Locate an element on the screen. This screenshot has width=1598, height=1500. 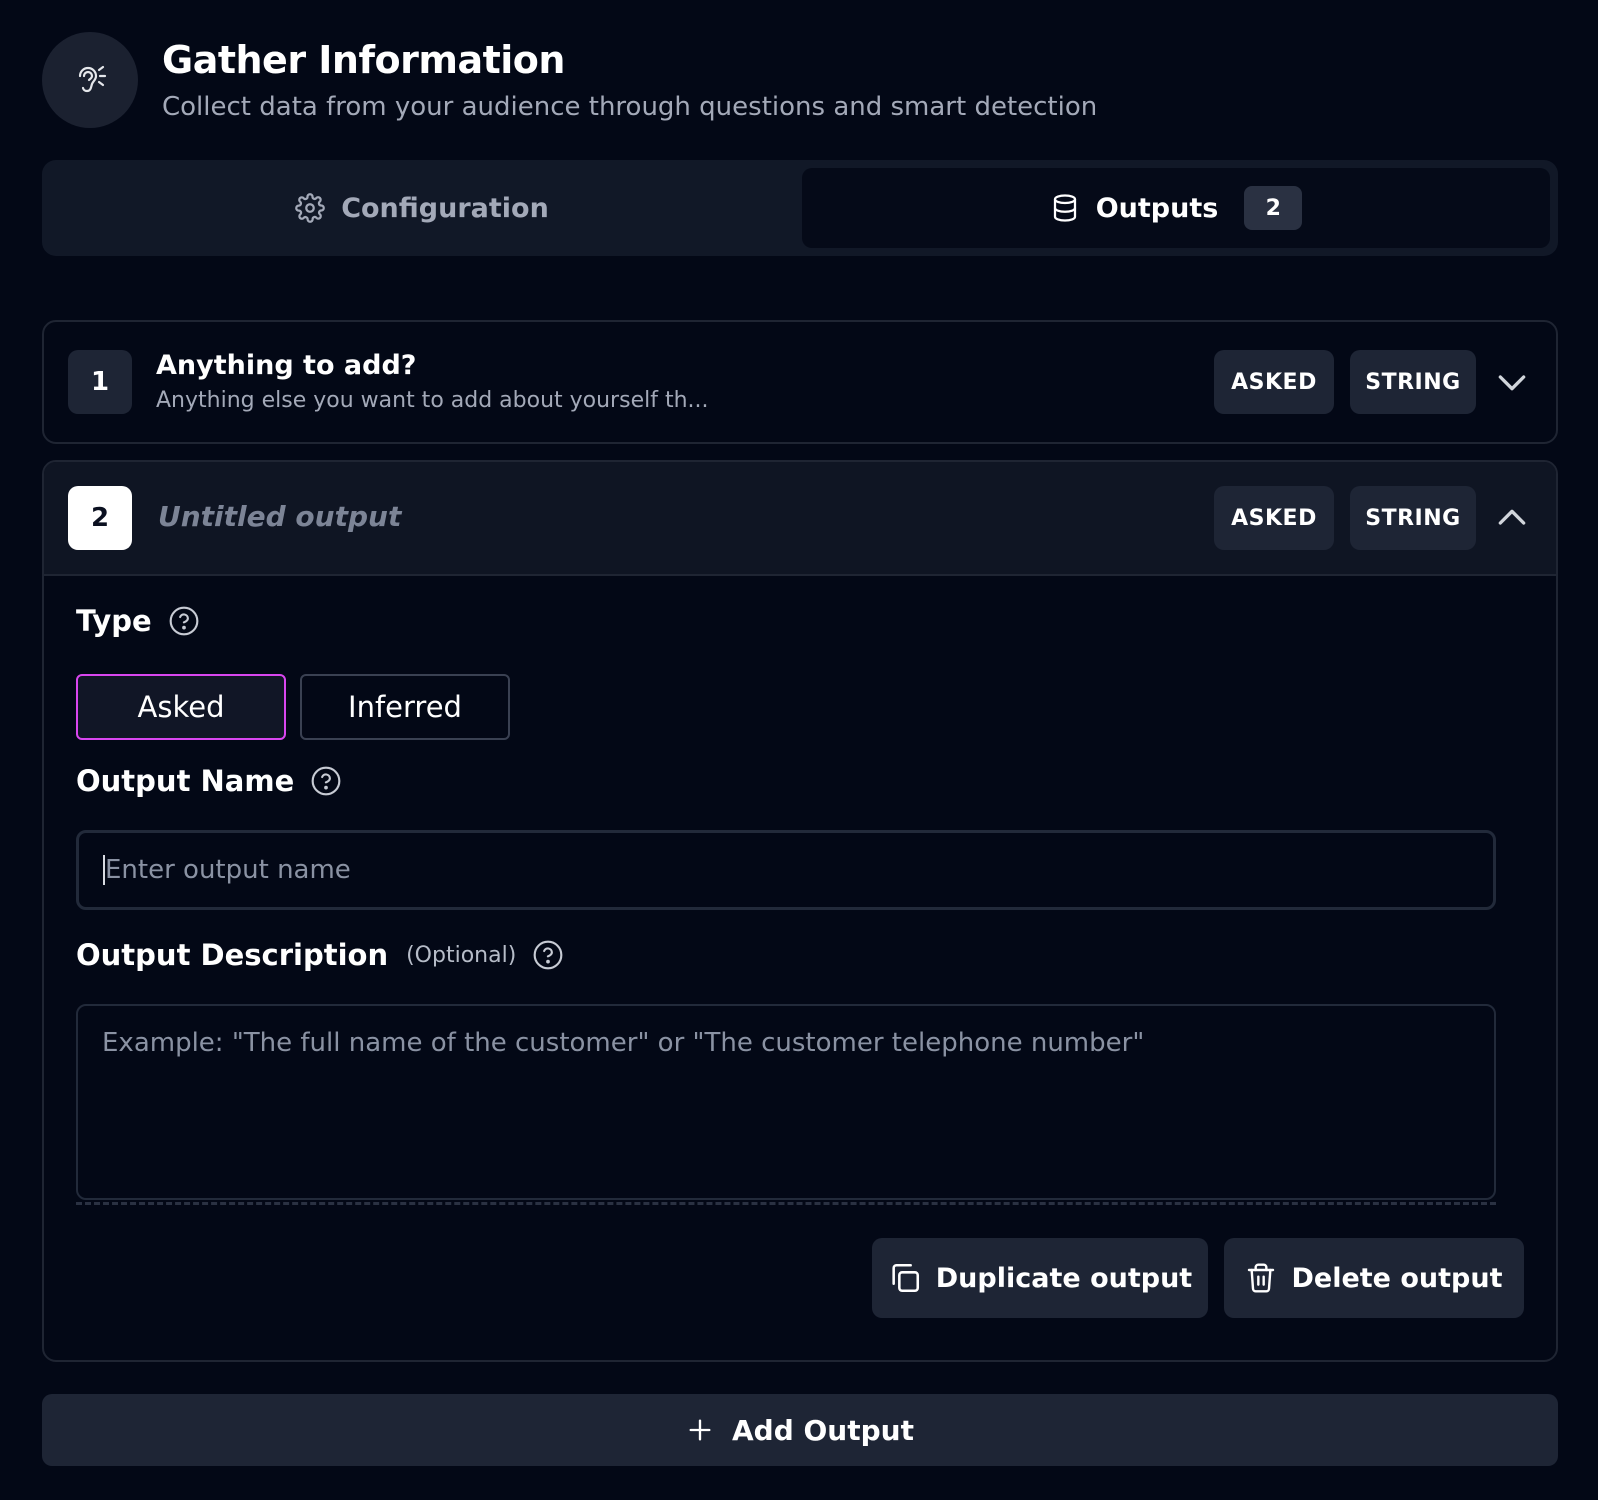
type-inferred-button: Inferred is located at coordinates (405, 707).